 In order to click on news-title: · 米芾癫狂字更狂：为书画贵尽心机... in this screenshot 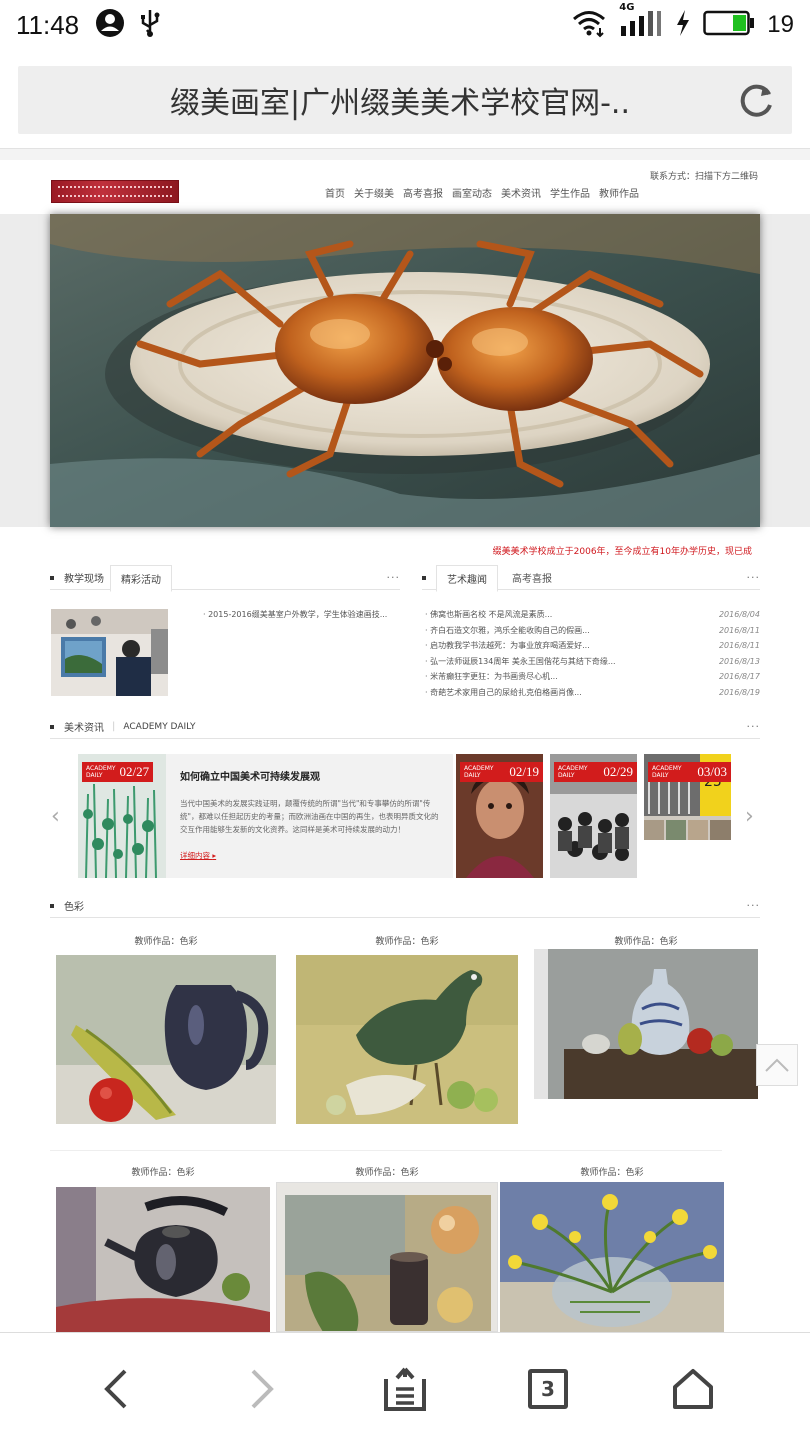, I will do `click(570, 676)`.